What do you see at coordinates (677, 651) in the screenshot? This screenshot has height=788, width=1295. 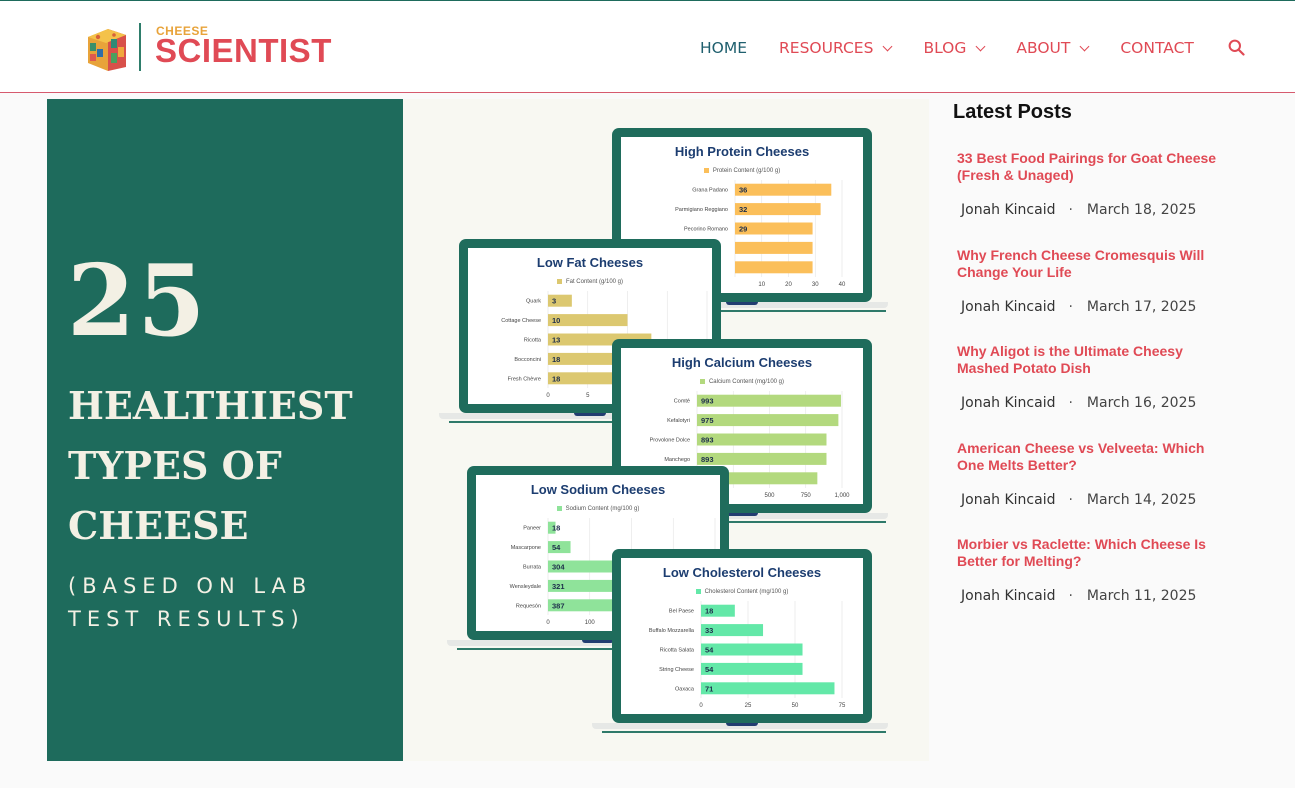 I see `category-label: Ricotta Salata` at bounding box center [677, 651].